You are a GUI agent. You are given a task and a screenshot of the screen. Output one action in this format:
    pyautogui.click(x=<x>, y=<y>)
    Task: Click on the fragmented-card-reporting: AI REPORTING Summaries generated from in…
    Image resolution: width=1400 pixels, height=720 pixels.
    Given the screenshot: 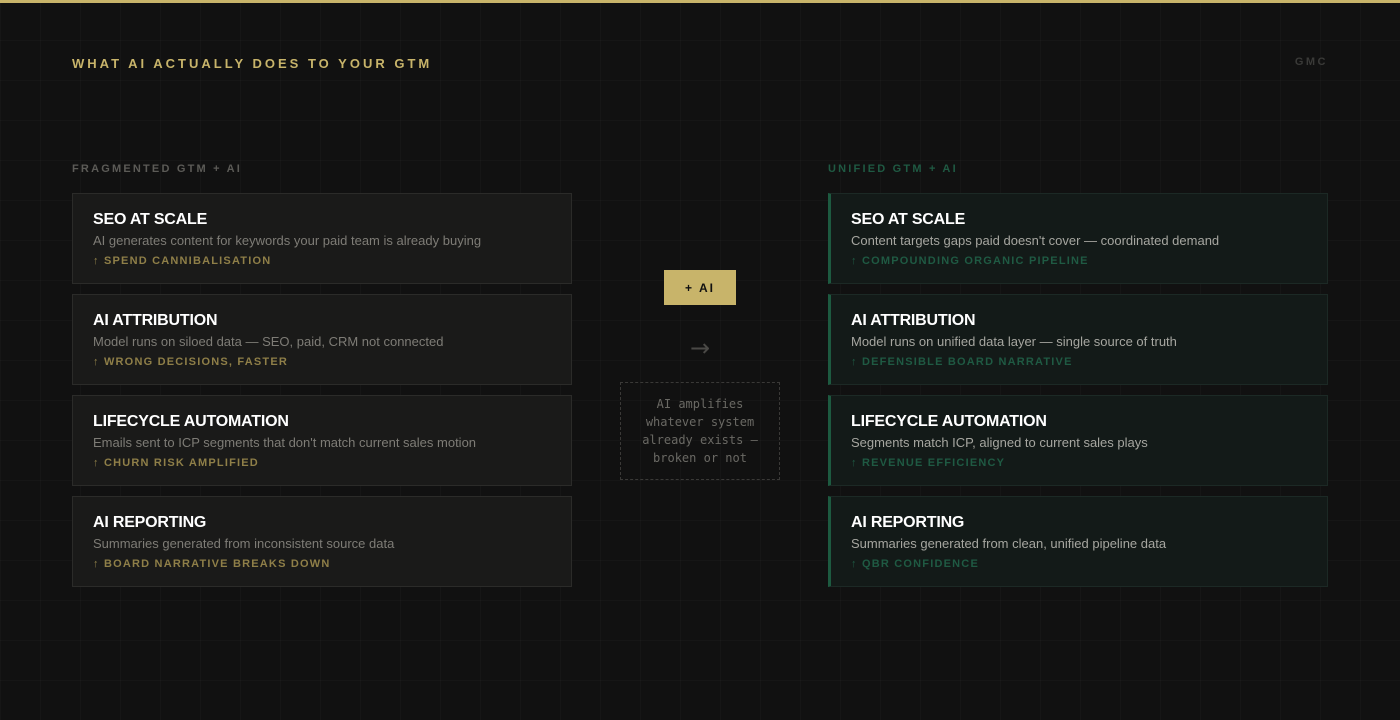 What is the action you would take?
    pyautogui.click(x=322, y=541)
    